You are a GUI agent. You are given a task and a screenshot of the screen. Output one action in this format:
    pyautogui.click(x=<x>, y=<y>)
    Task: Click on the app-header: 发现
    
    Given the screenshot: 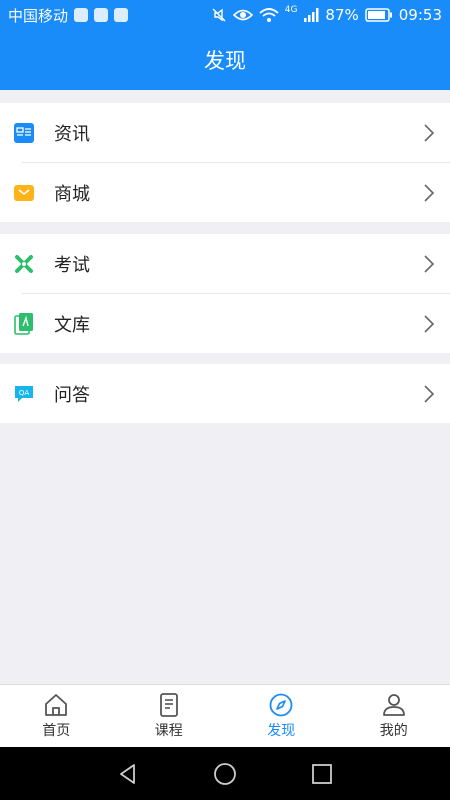 What is the action you would take?
    pyautogui.click(x=225, y=60)
    